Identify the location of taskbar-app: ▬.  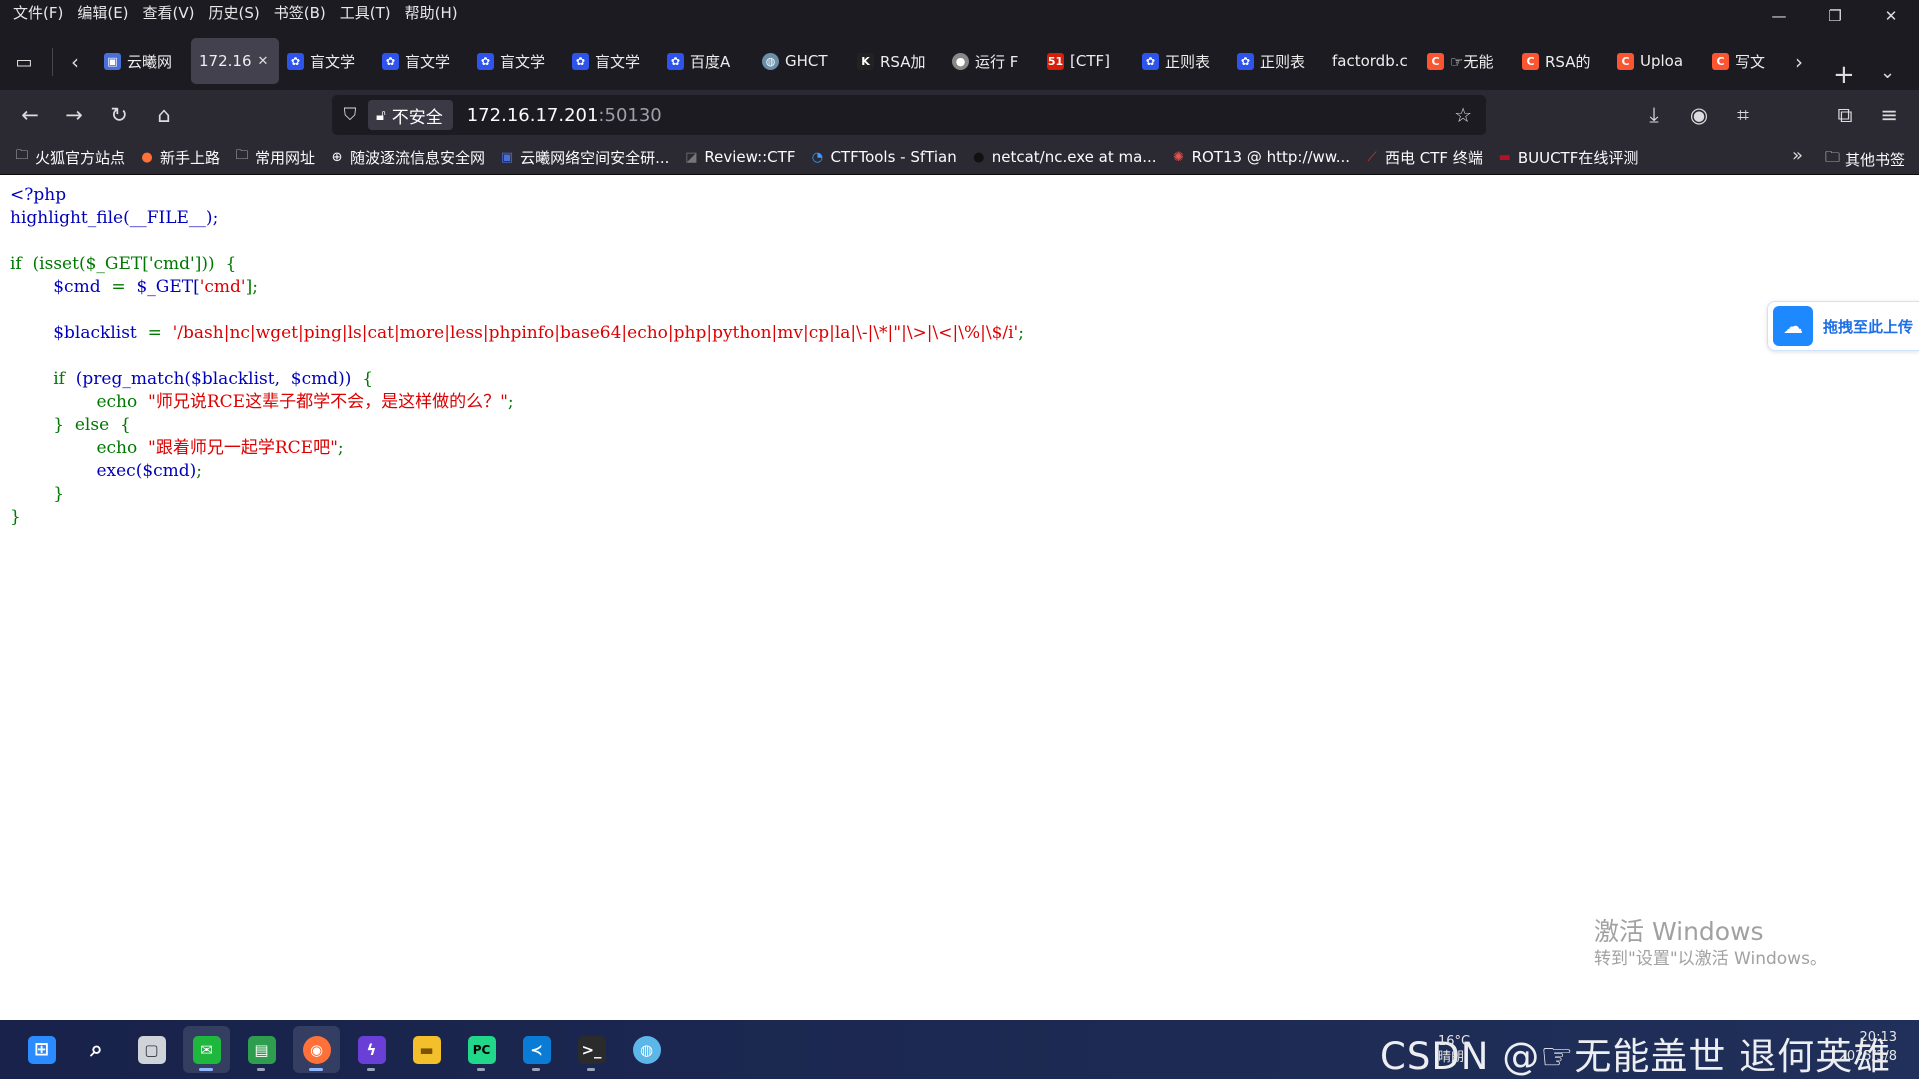
(426, 1049).